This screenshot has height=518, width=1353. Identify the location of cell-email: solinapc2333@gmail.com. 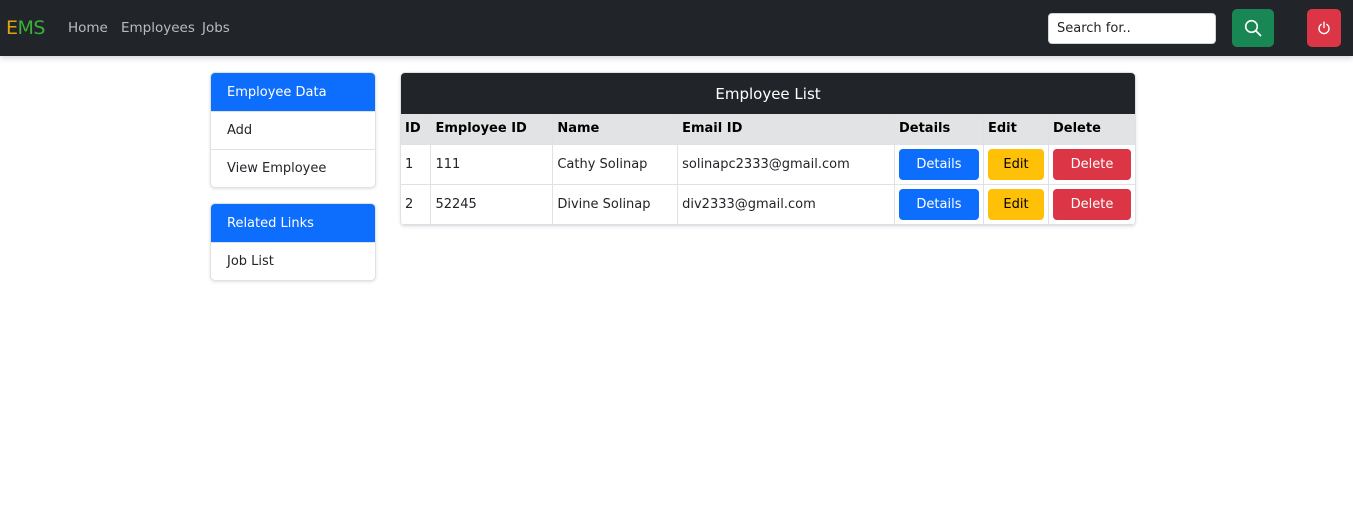
(786, 164).